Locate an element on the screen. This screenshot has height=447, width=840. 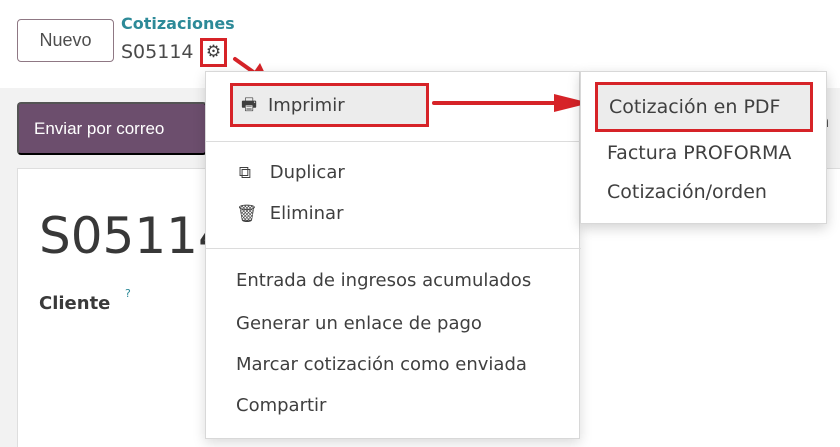
send-email-button: Enviar por correo is located at coordinates (112, 128).